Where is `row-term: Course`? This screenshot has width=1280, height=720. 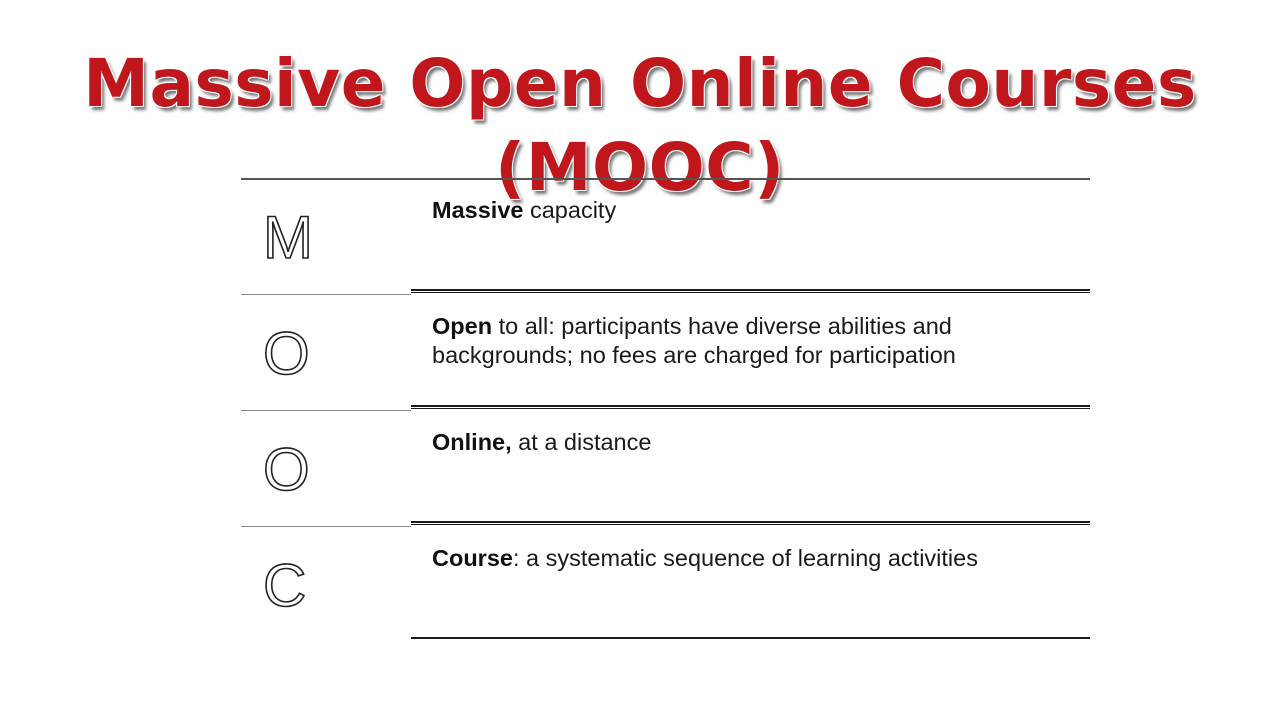
row-term: Course is located at coordinates (472, 558).